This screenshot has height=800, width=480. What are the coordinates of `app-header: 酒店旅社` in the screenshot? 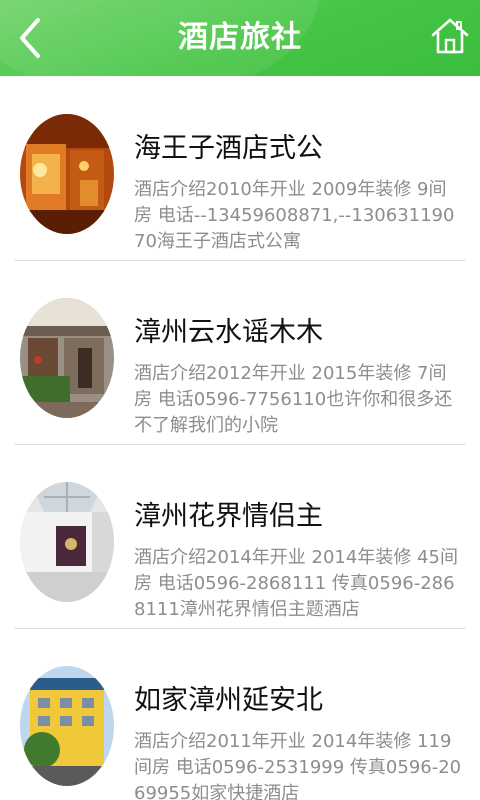 It's located at (240, 38).